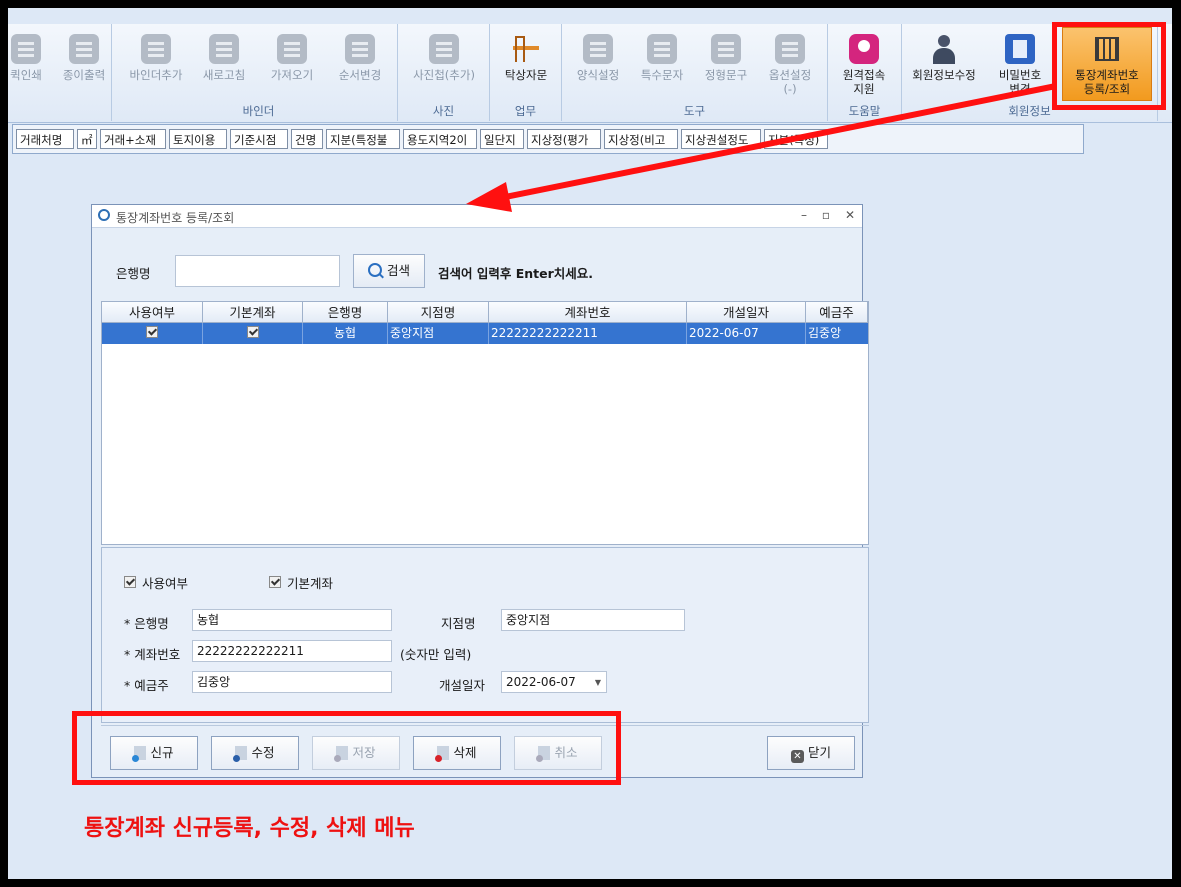 The width and height of the screenshot is (1181, 887). Describe the element at coordinates (778, 142) in the screenshot. I see `arrow-line` at that location.